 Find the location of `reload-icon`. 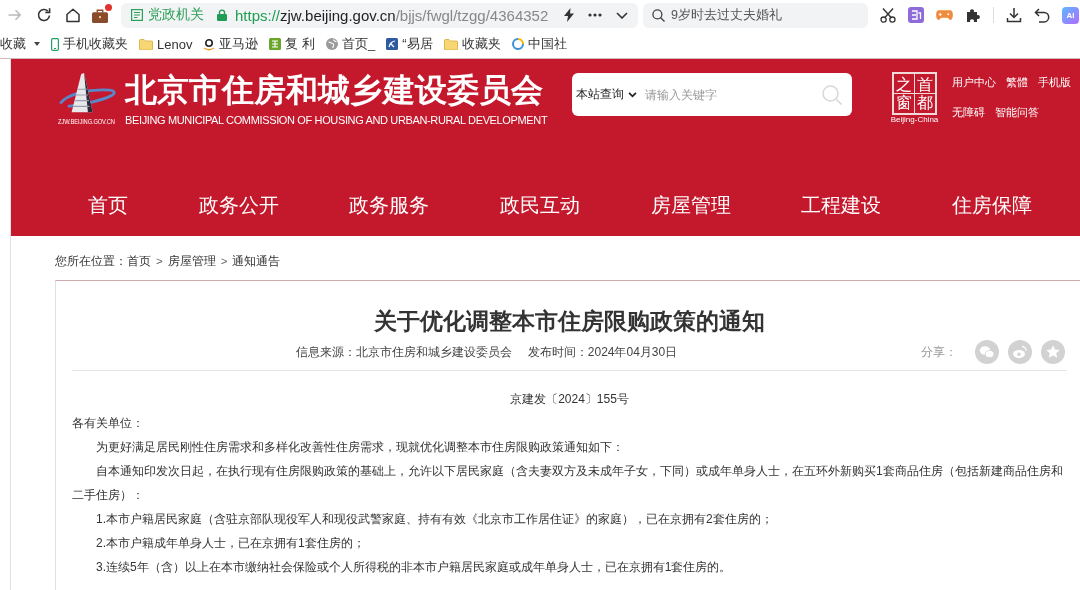

reload-icon is located at coordinates (44, 15).